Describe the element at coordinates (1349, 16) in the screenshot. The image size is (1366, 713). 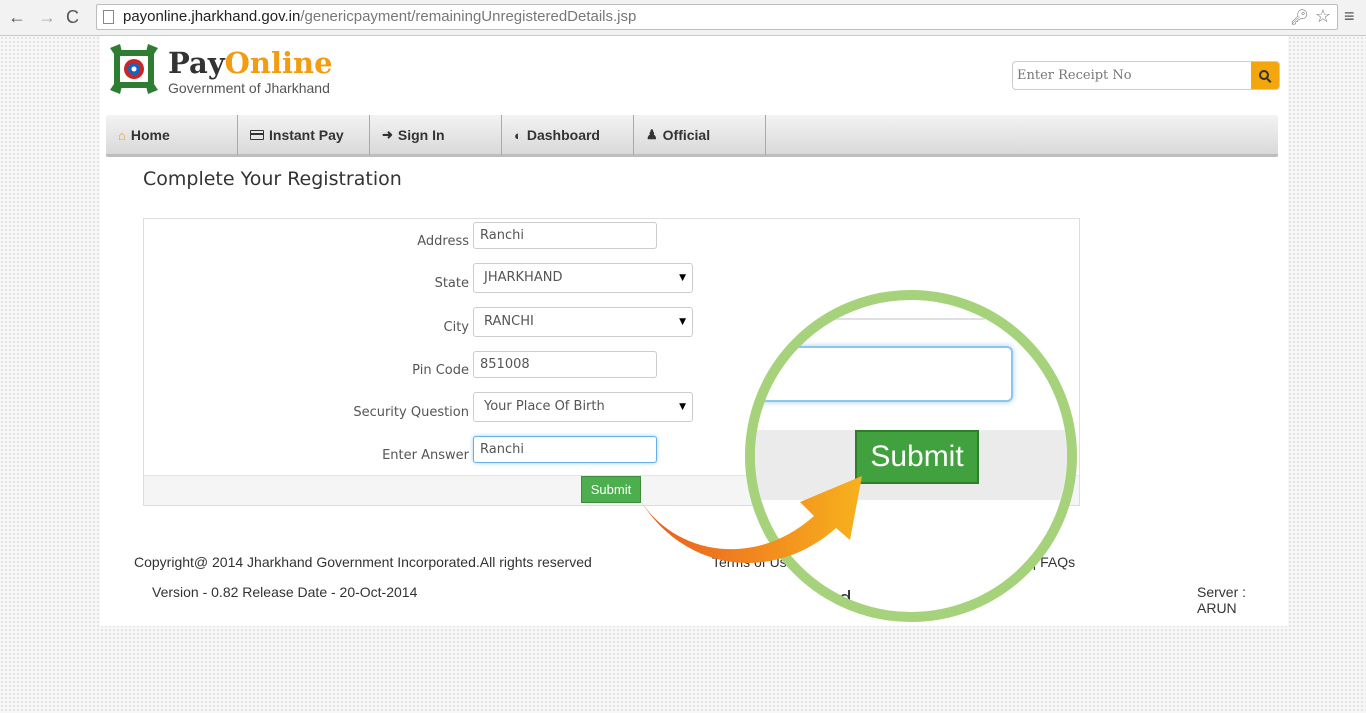
I see `browser-menu-icon: ≡` at that location.